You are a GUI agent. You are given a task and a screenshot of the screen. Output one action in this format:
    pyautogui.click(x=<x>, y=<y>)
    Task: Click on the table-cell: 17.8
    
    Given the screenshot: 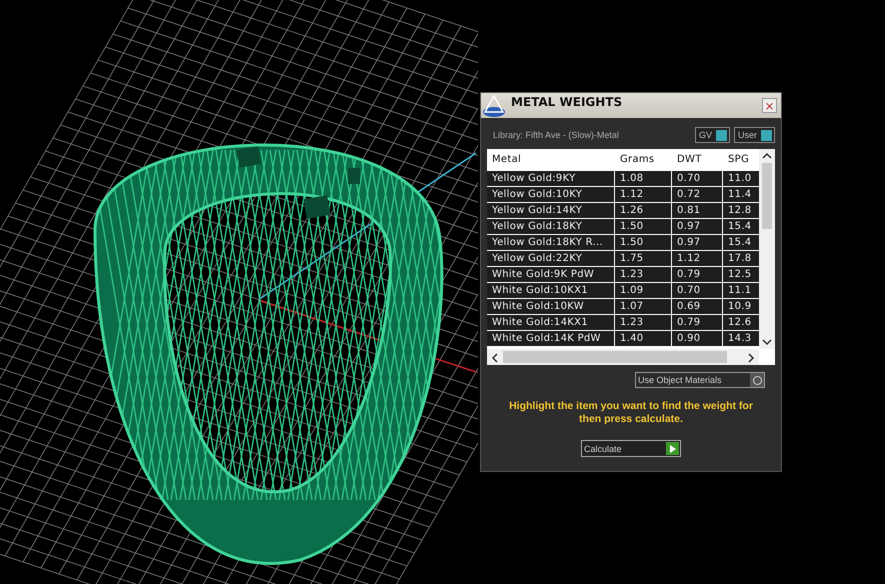 What is the action you would take?
    pyautogui.click(x=741, y=259)
    